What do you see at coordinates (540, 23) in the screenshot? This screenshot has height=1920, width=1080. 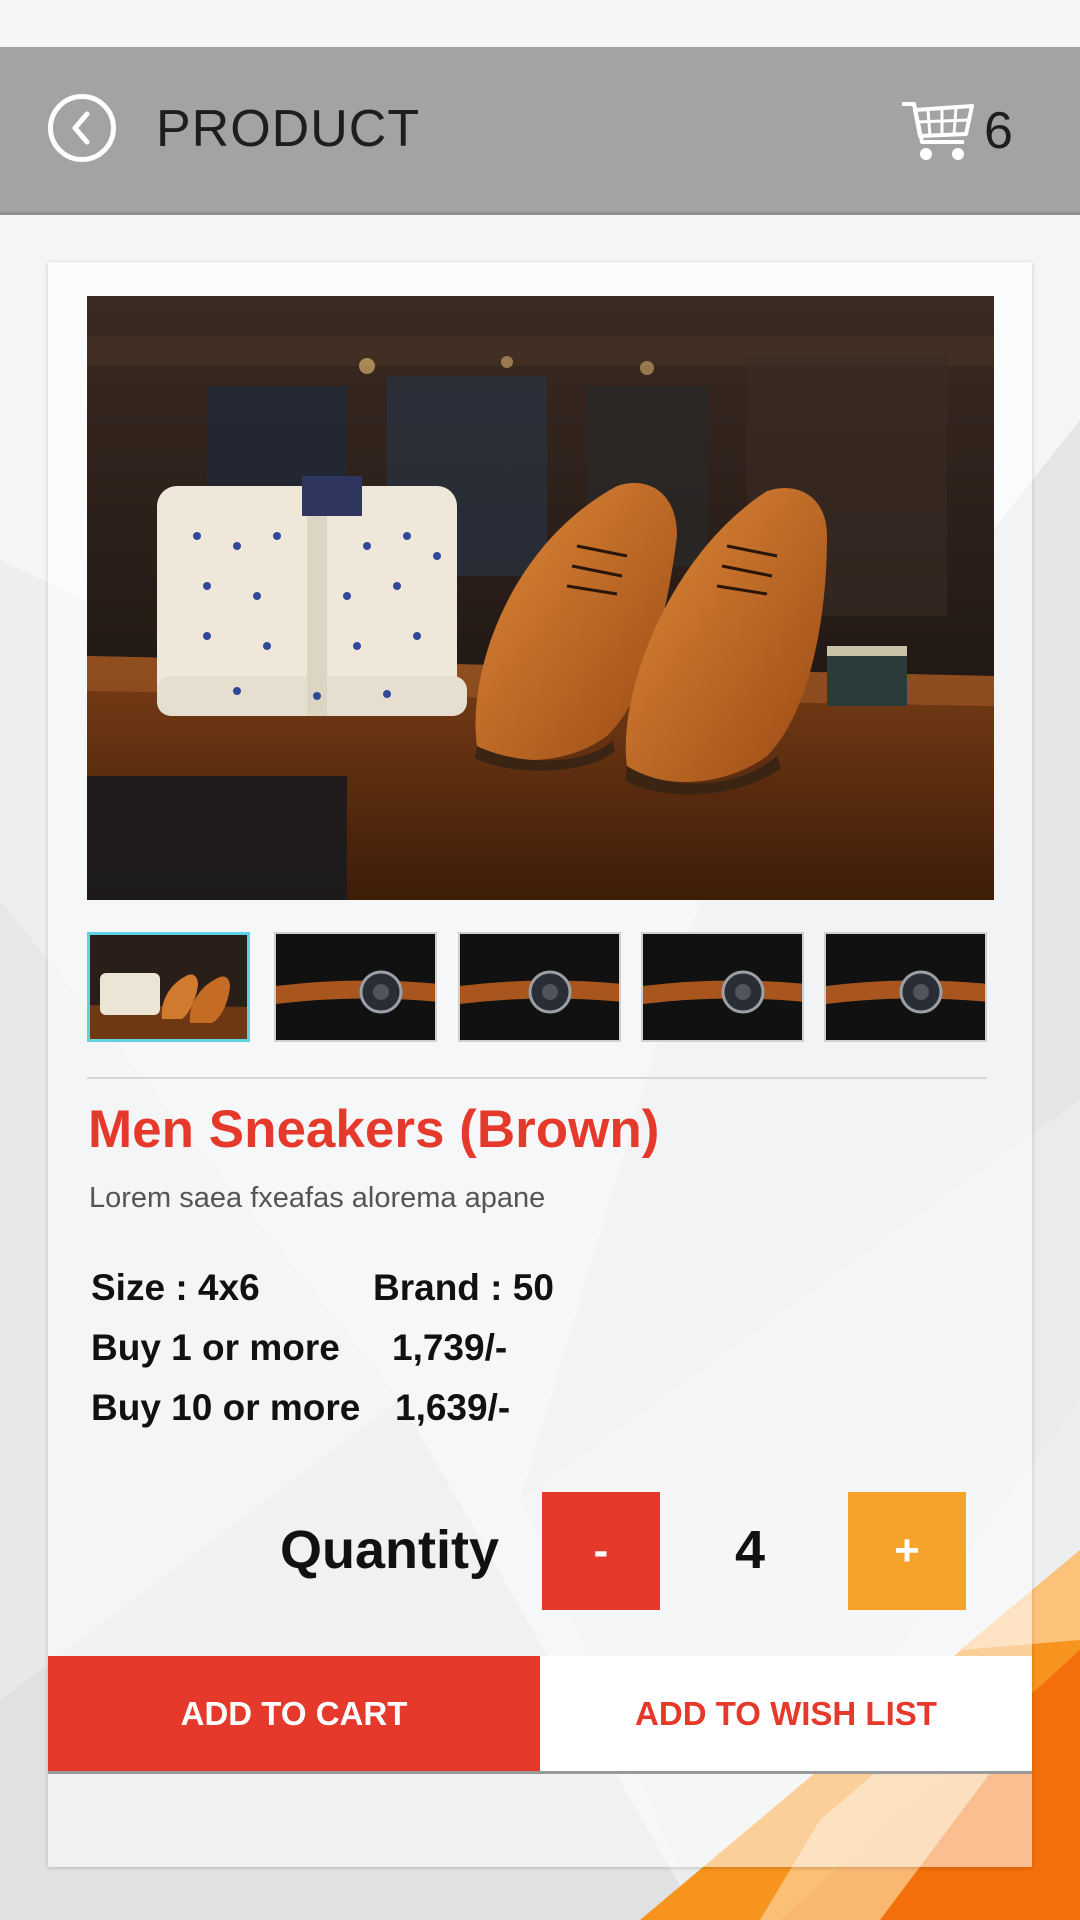 I see `status-bar` at bounding box center [540, 23].